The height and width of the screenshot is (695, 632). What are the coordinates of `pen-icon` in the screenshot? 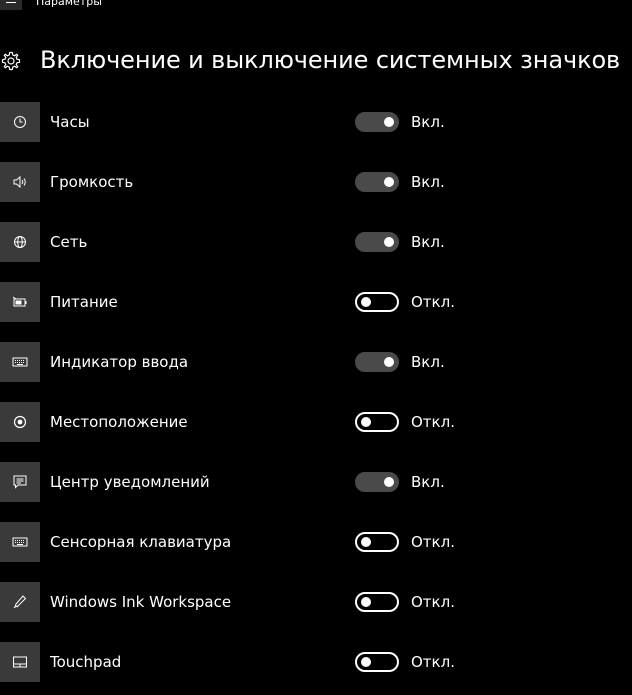 It's located at (20, 602).